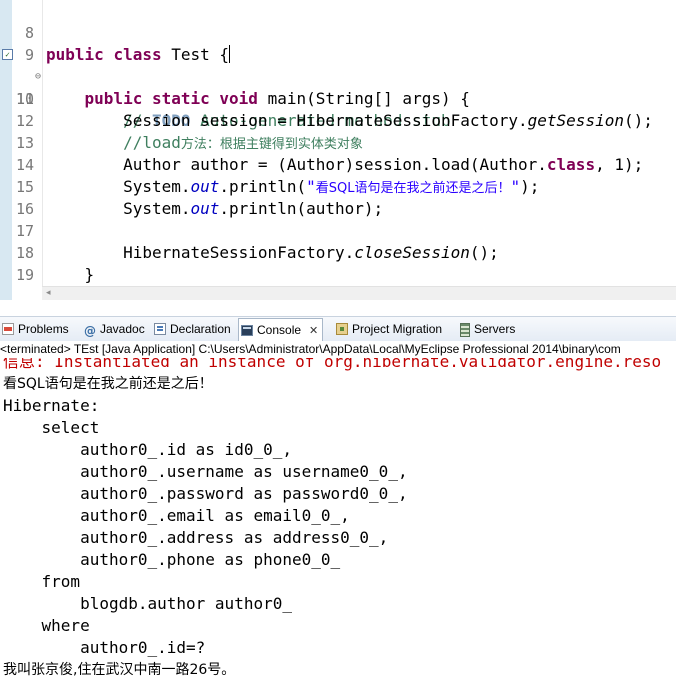  I want to click on tab-label: Problems, so click(43, 329).